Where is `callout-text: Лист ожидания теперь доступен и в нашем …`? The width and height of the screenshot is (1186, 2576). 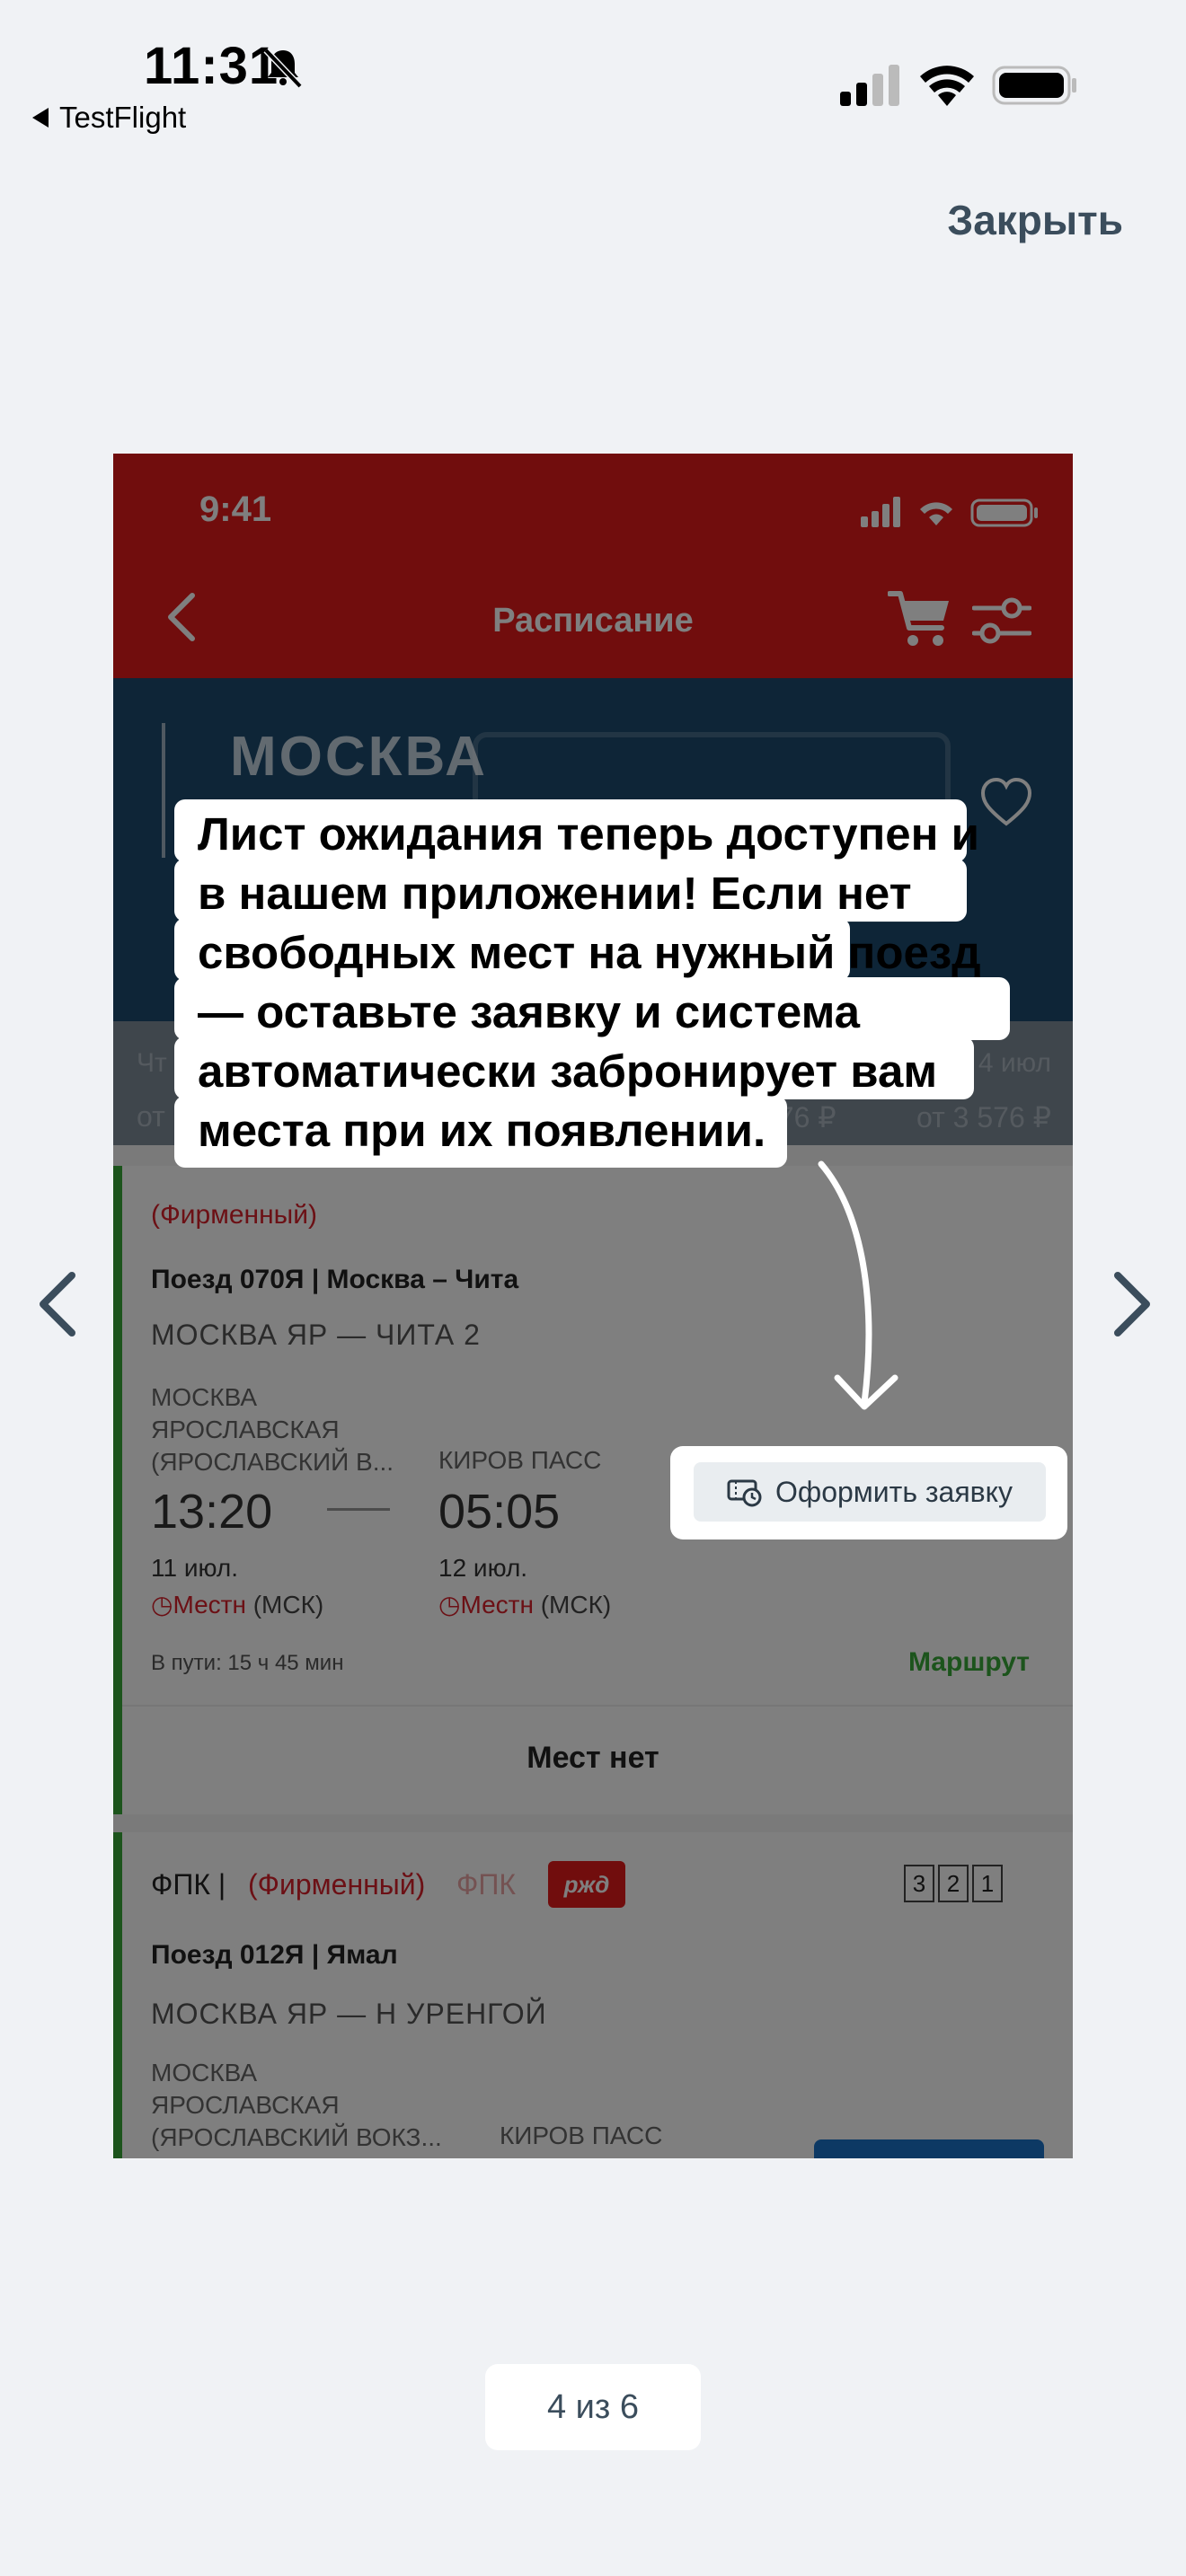 callout-text: Лист ожидания теперь доступен и в нашем … is located at coordinates (589, 982).